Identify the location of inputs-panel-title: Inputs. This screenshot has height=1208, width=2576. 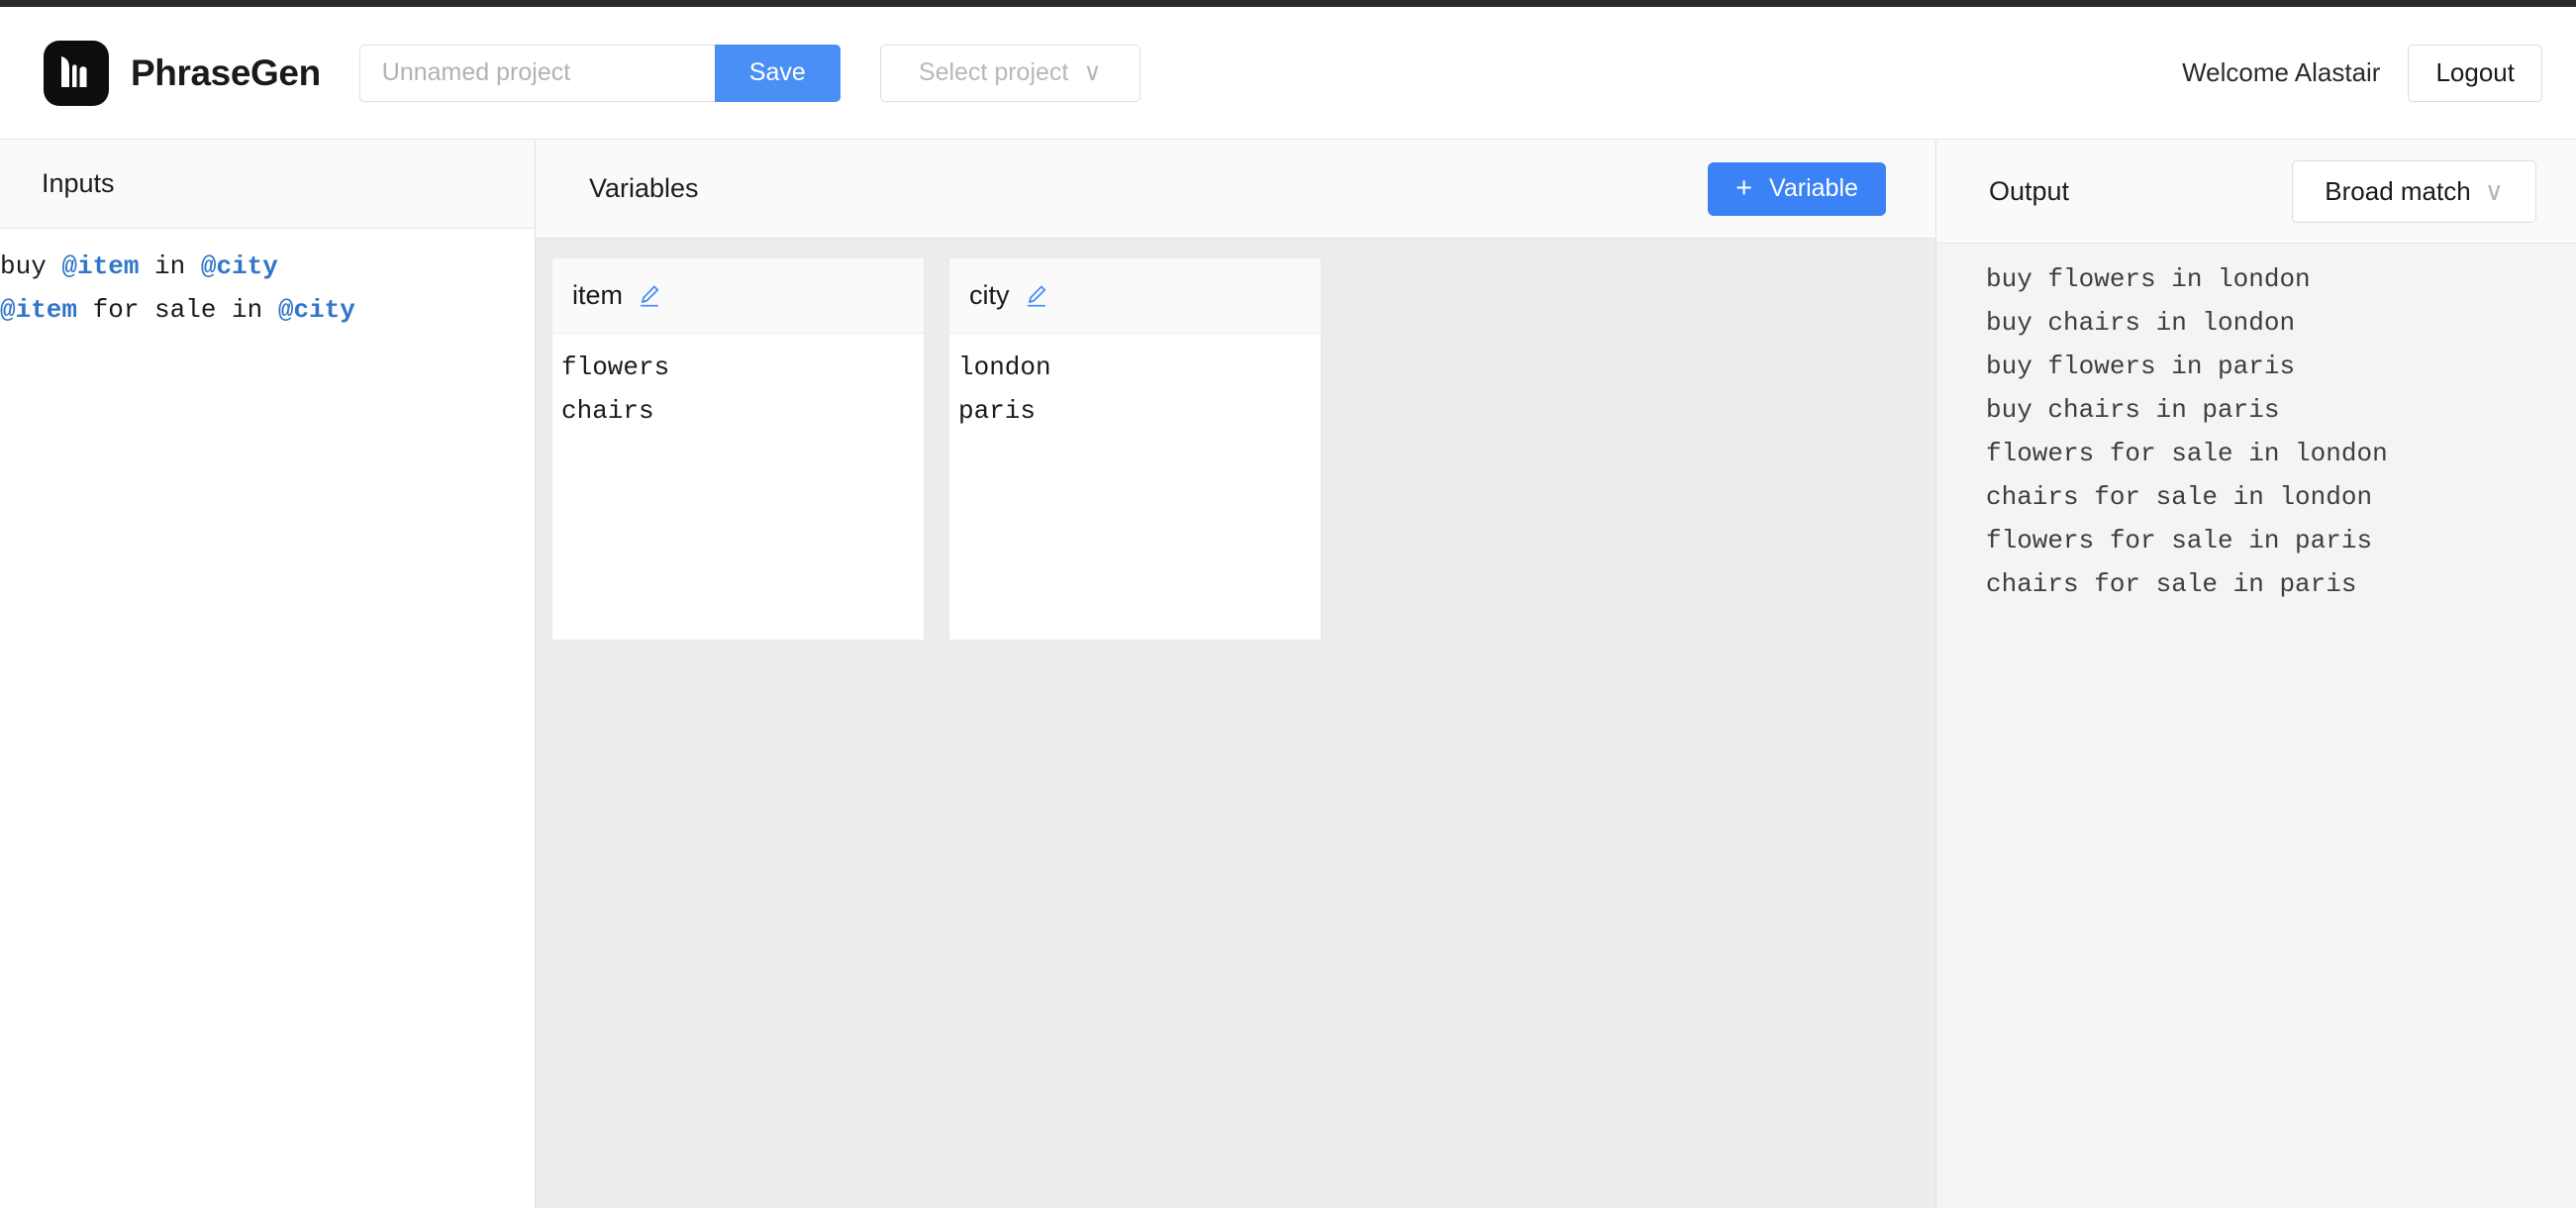
(79, 183).